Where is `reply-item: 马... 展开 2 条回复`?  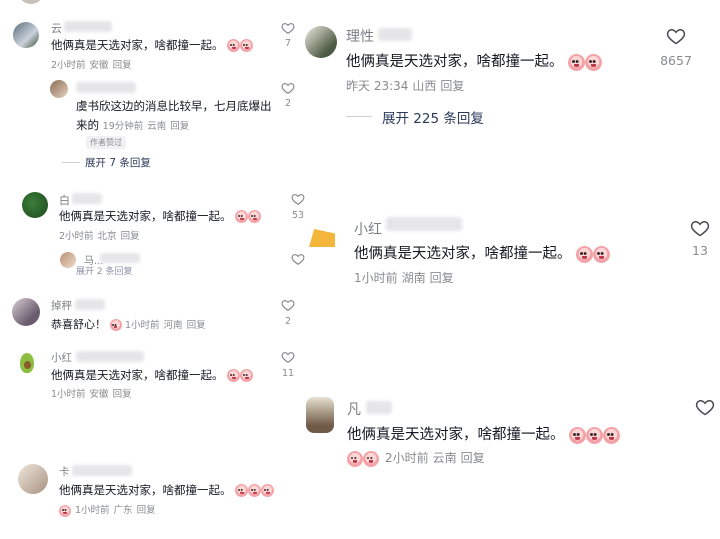
reply-item: 马... 展开 2 条回复 is located at coordinates (152, 263).